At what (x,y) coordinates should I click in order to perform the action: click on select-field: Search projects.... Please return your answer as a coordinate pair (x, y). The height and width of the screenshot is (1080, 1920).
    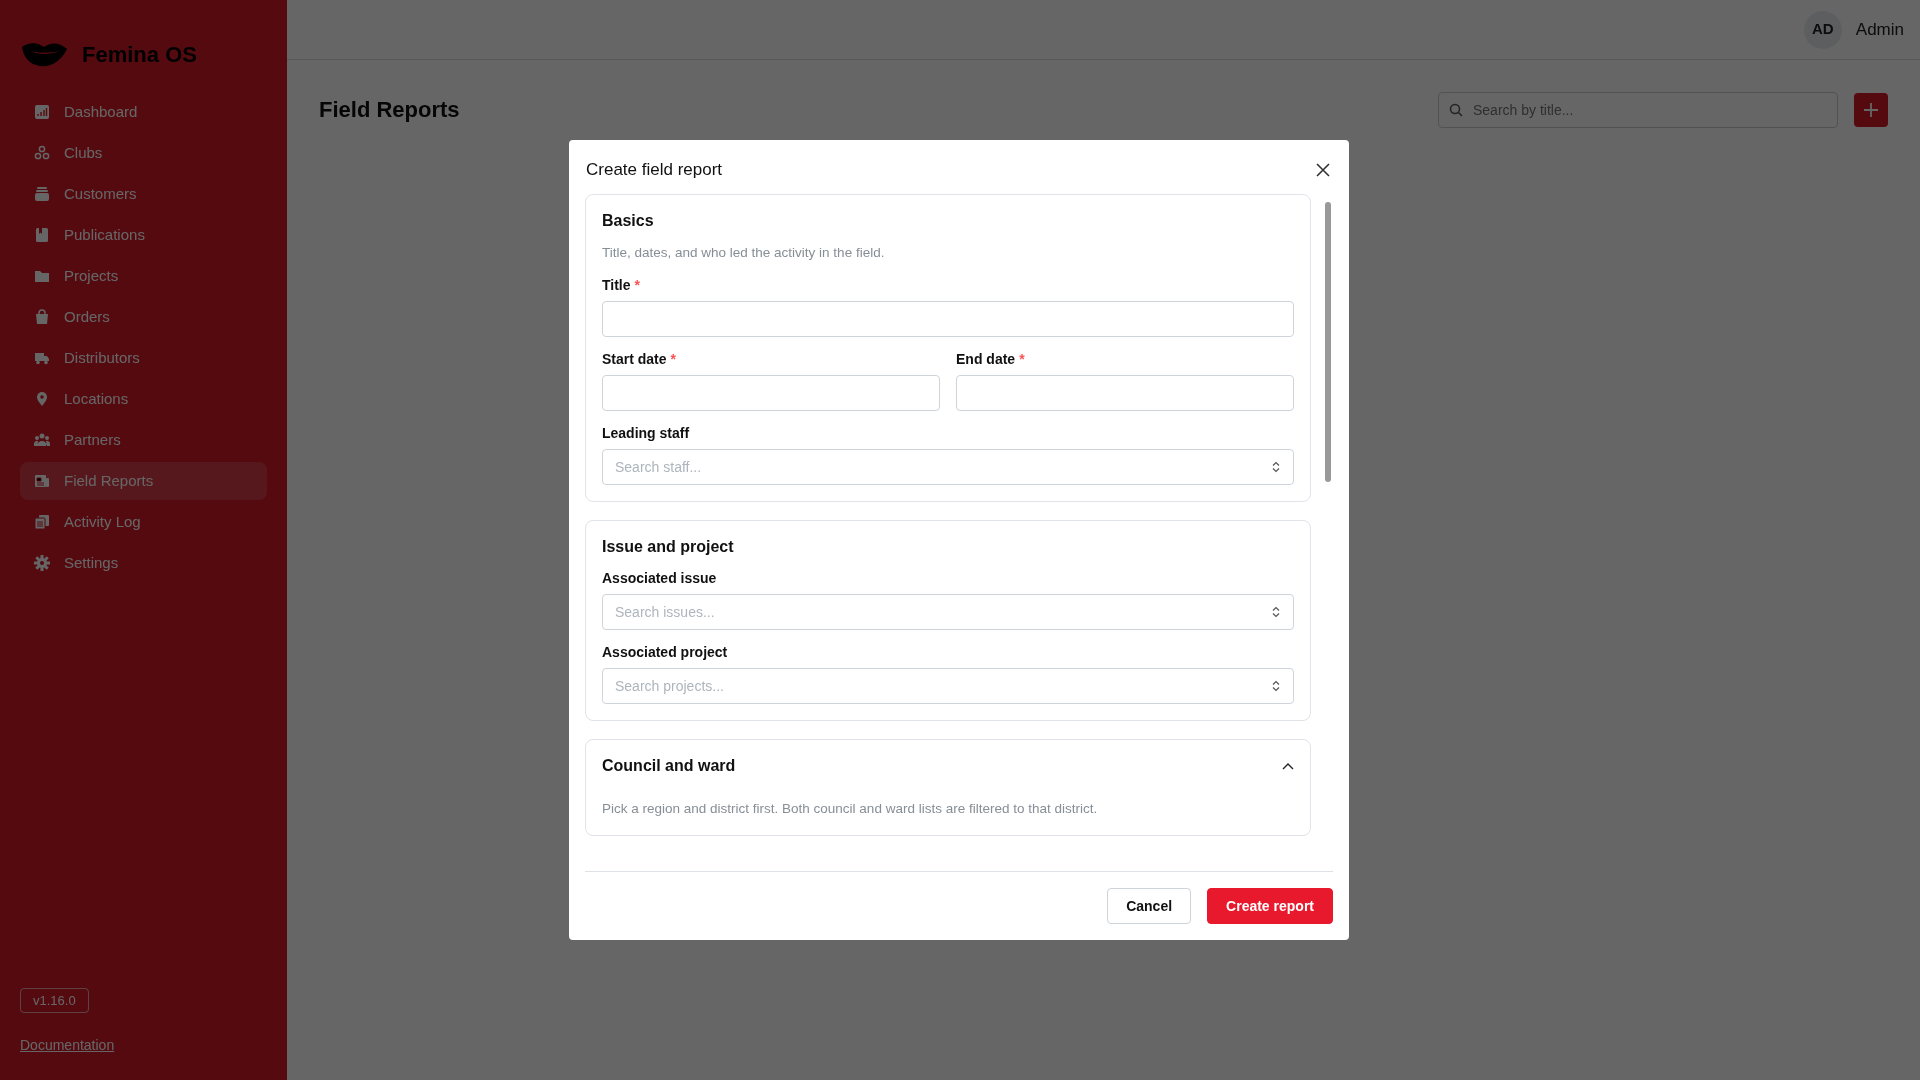
    Looking at the image, I should click on (948, 686).